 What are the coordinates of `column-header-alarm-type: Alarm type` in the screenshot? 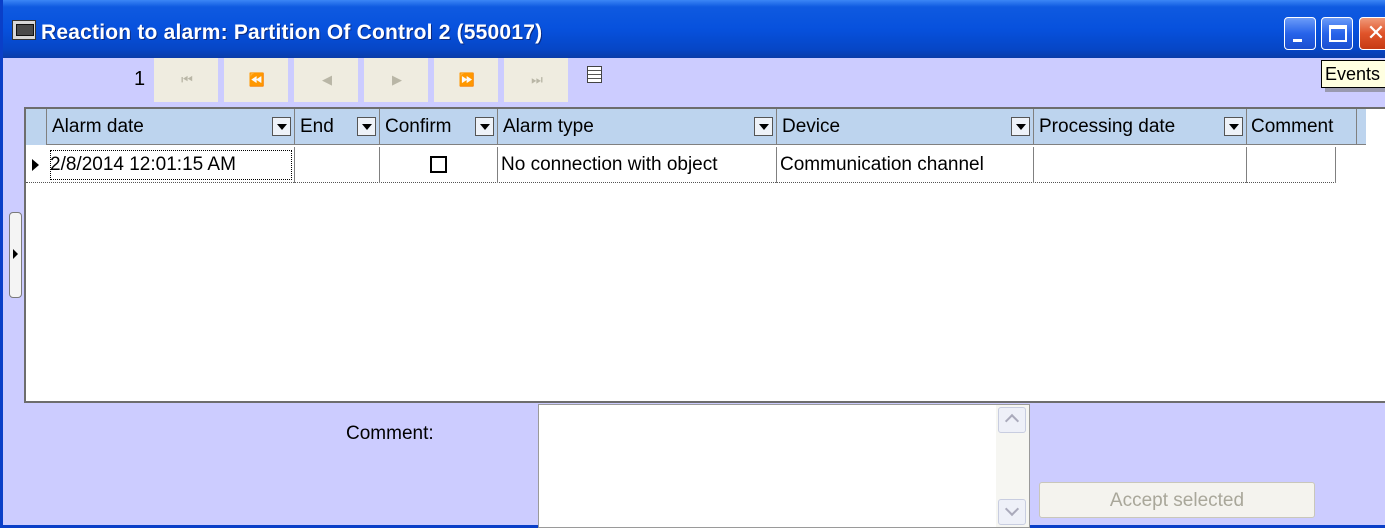 It's located at (637, 127).